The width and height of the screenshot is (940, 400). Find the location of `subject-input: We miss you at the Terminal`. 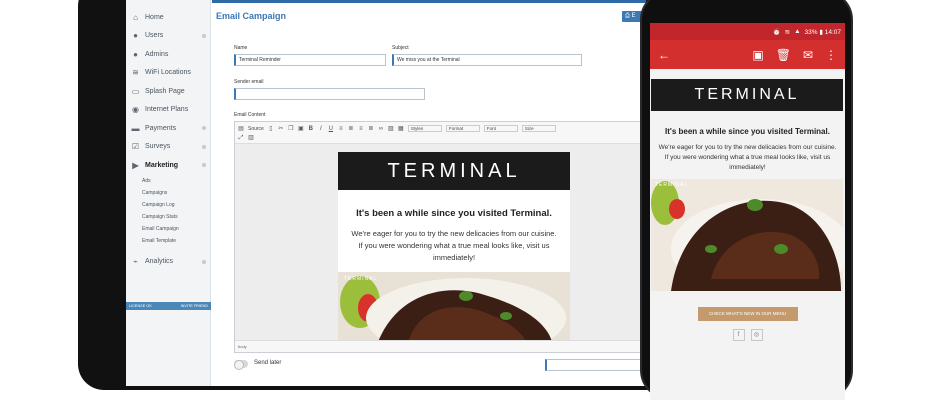

subject-input: We miss you at the Terminal is located at coordinates (487, 60).